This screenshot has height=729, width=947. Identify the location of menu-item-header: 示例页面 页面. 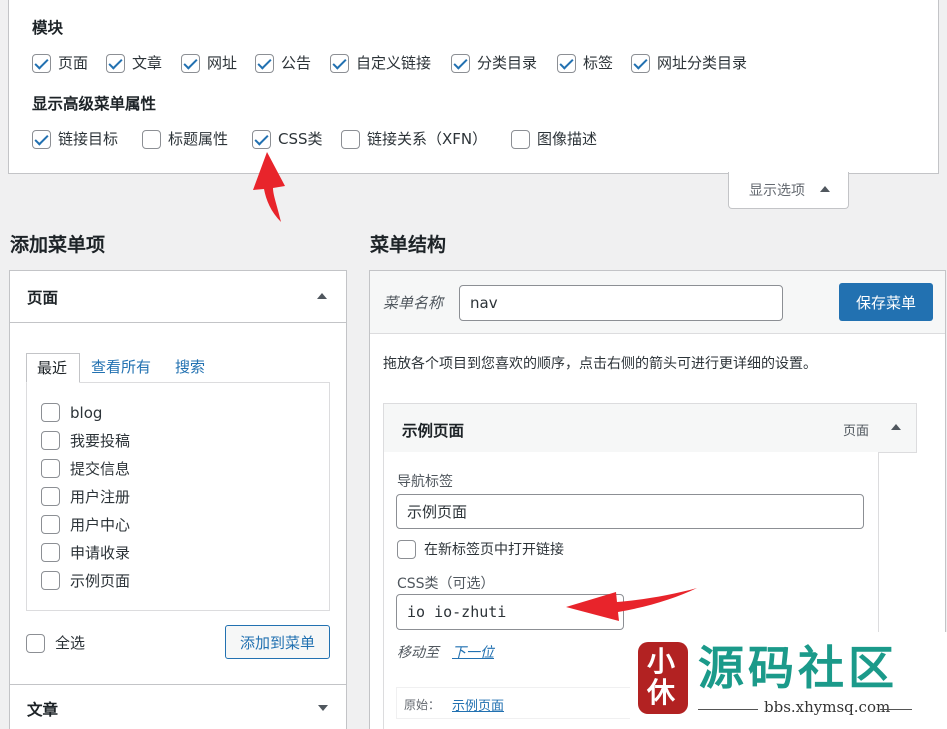
(650, 428).